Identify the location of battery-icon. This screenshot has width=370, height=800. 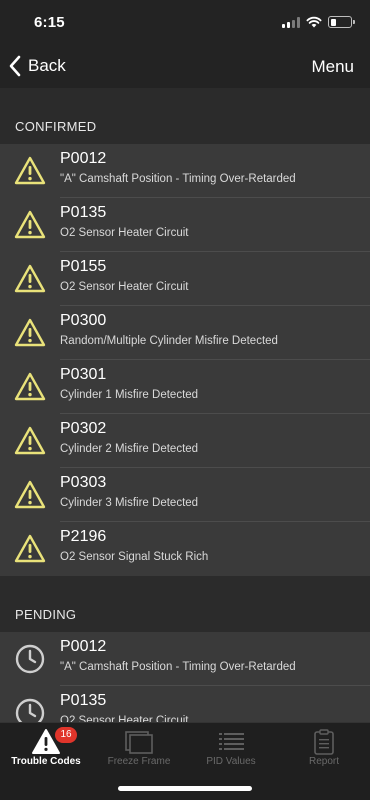
(341, 22).